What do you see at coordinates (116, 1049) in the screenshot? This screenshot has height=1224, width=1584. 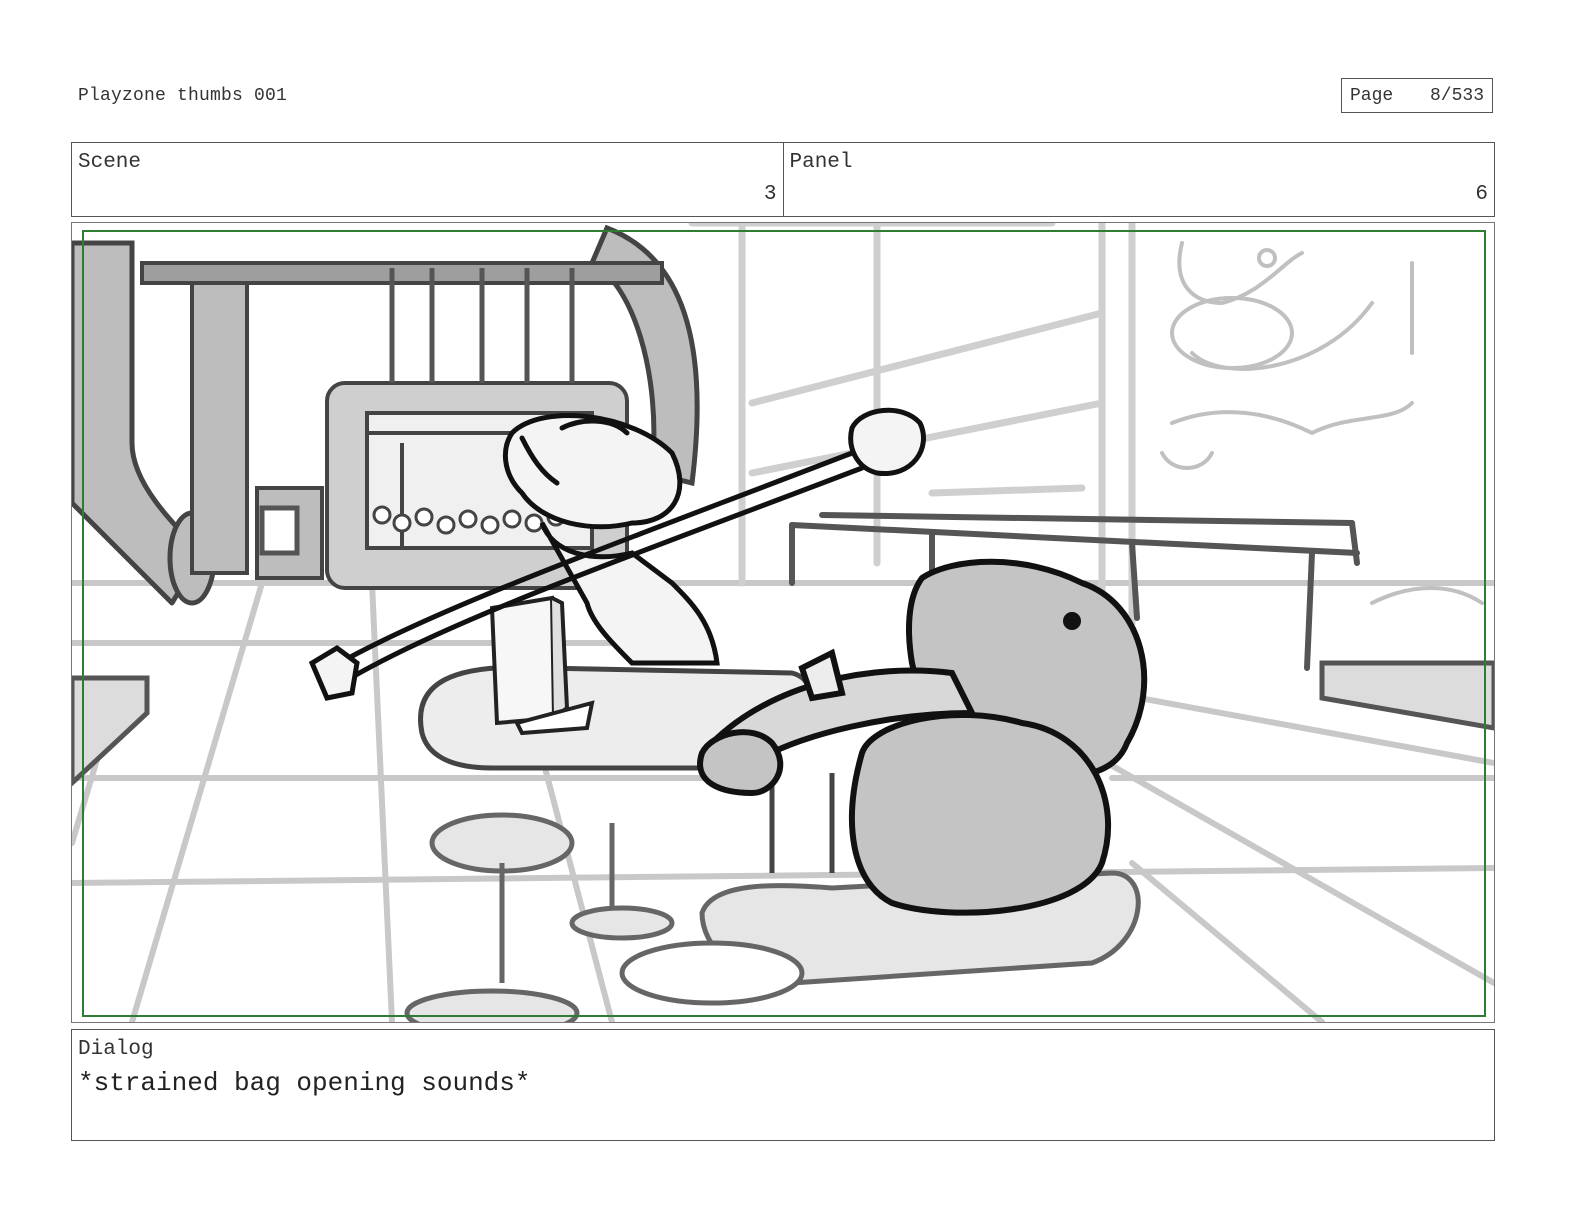 I see `dialog-label: Dialog` at bounding box center [116, 1049].